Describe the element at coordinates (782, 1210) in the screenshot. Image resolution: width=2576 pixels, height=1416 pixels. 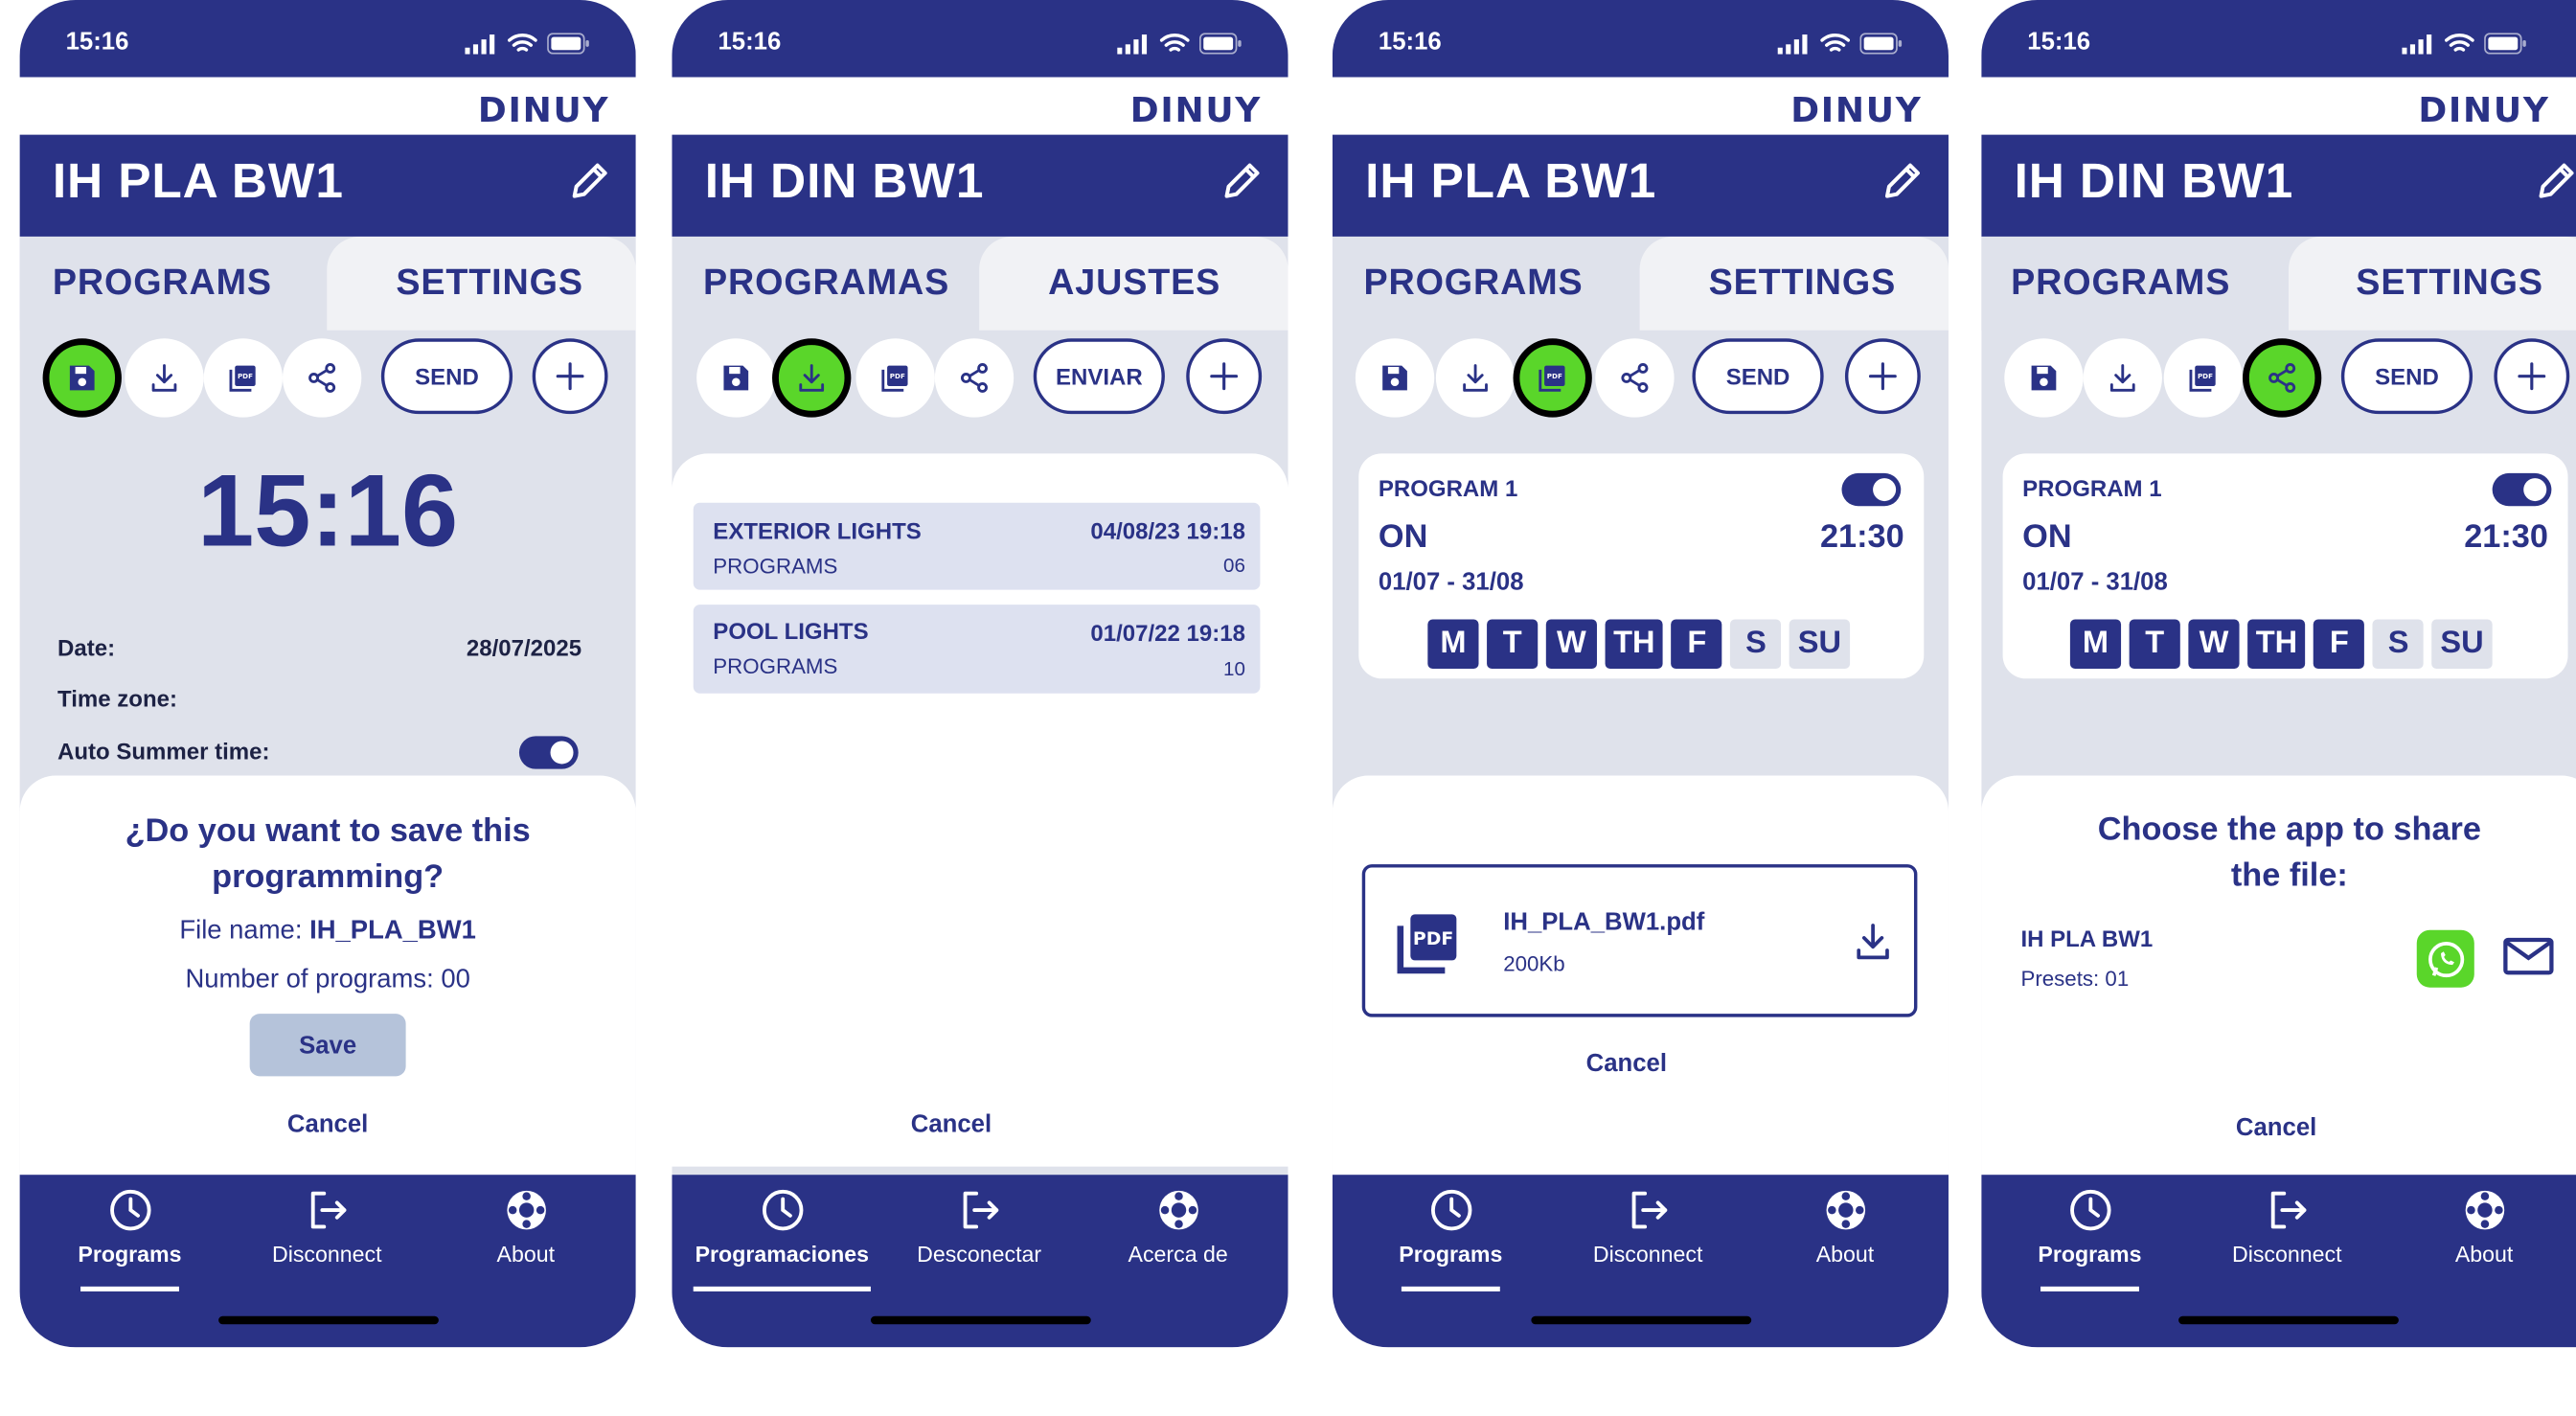
I see `clock-icon` at that location.